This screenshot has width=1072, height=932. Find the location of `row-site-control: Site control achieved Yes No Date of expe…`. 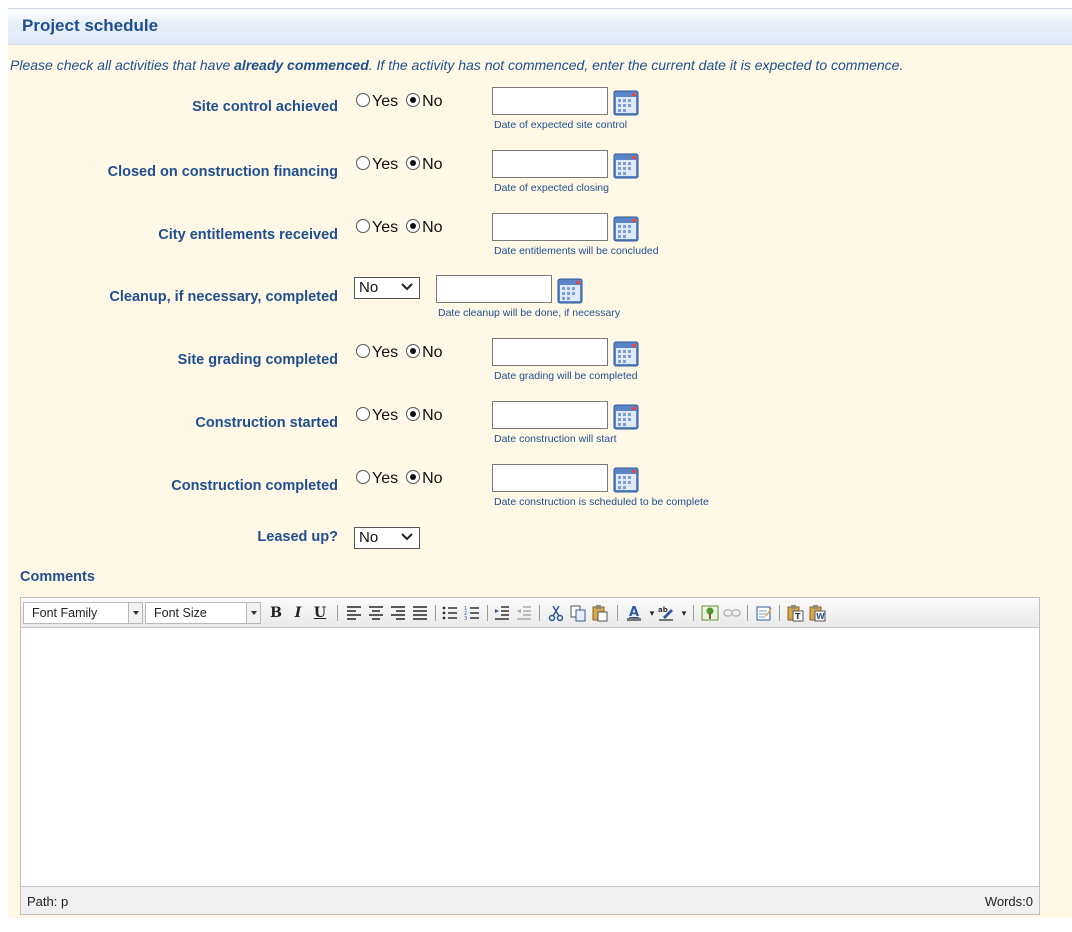

row-site-control: Site control achieved Yes No Date of expe… is located at coordinates (538, 111).